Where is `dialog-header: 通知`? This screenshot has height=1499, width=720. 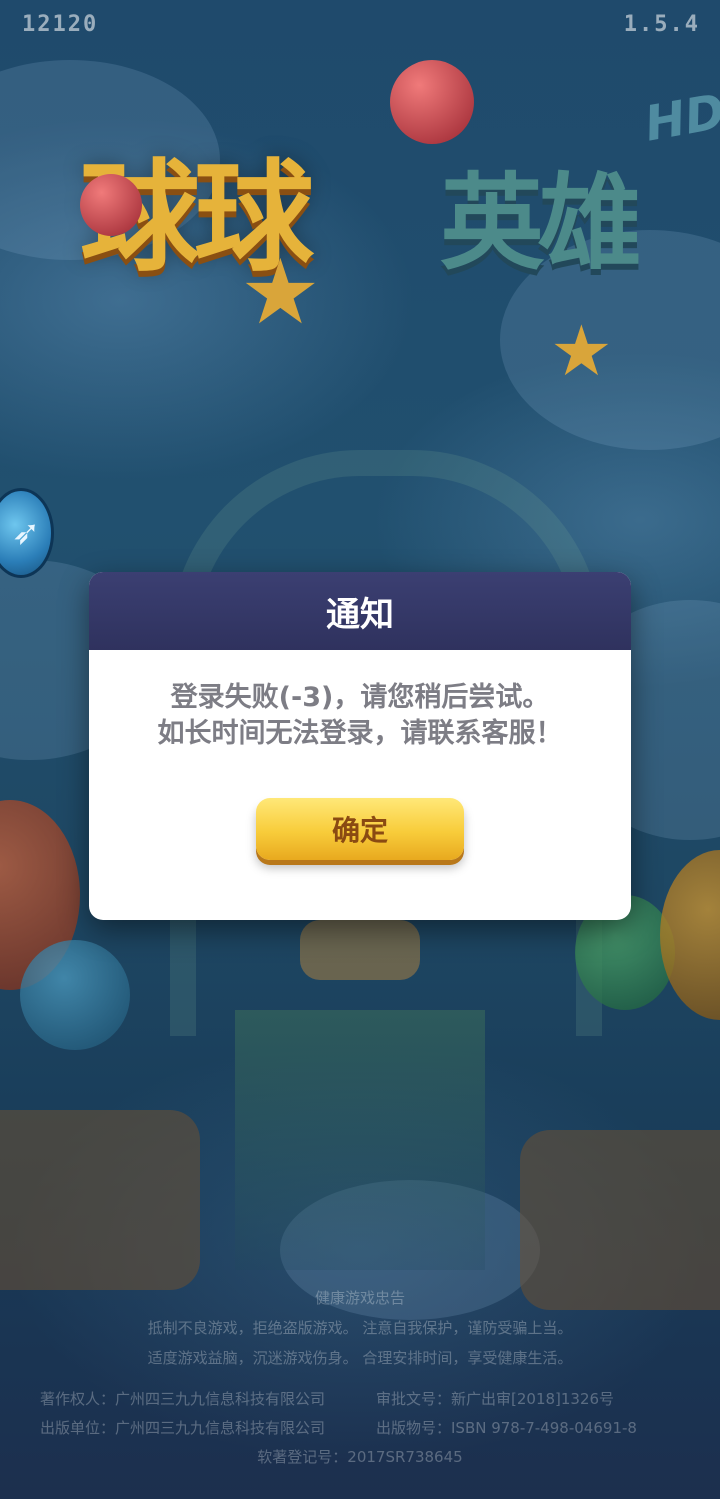 dialog-header: 通知 is located at coordinates (360, 611).